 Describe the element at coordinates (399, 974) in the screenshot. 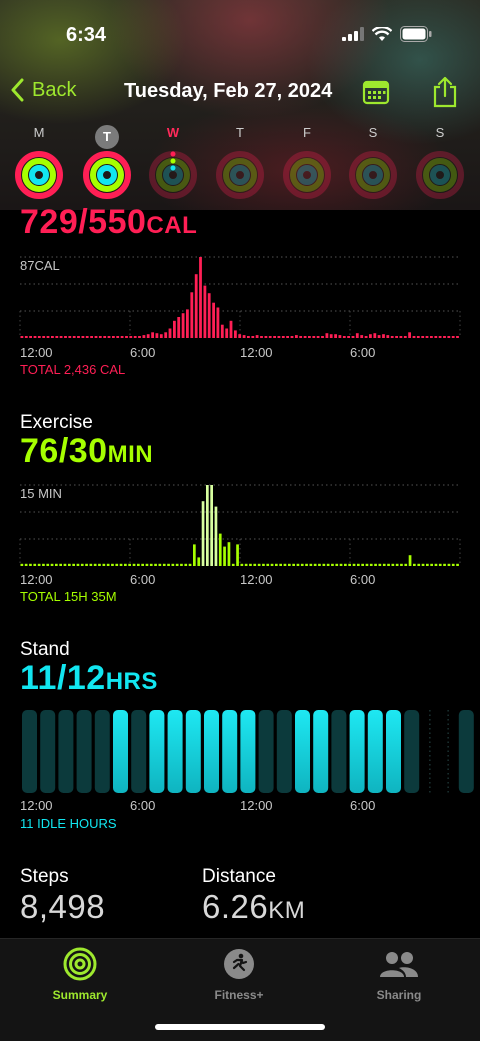

I see `tab-sharing: Sharing` at that location.